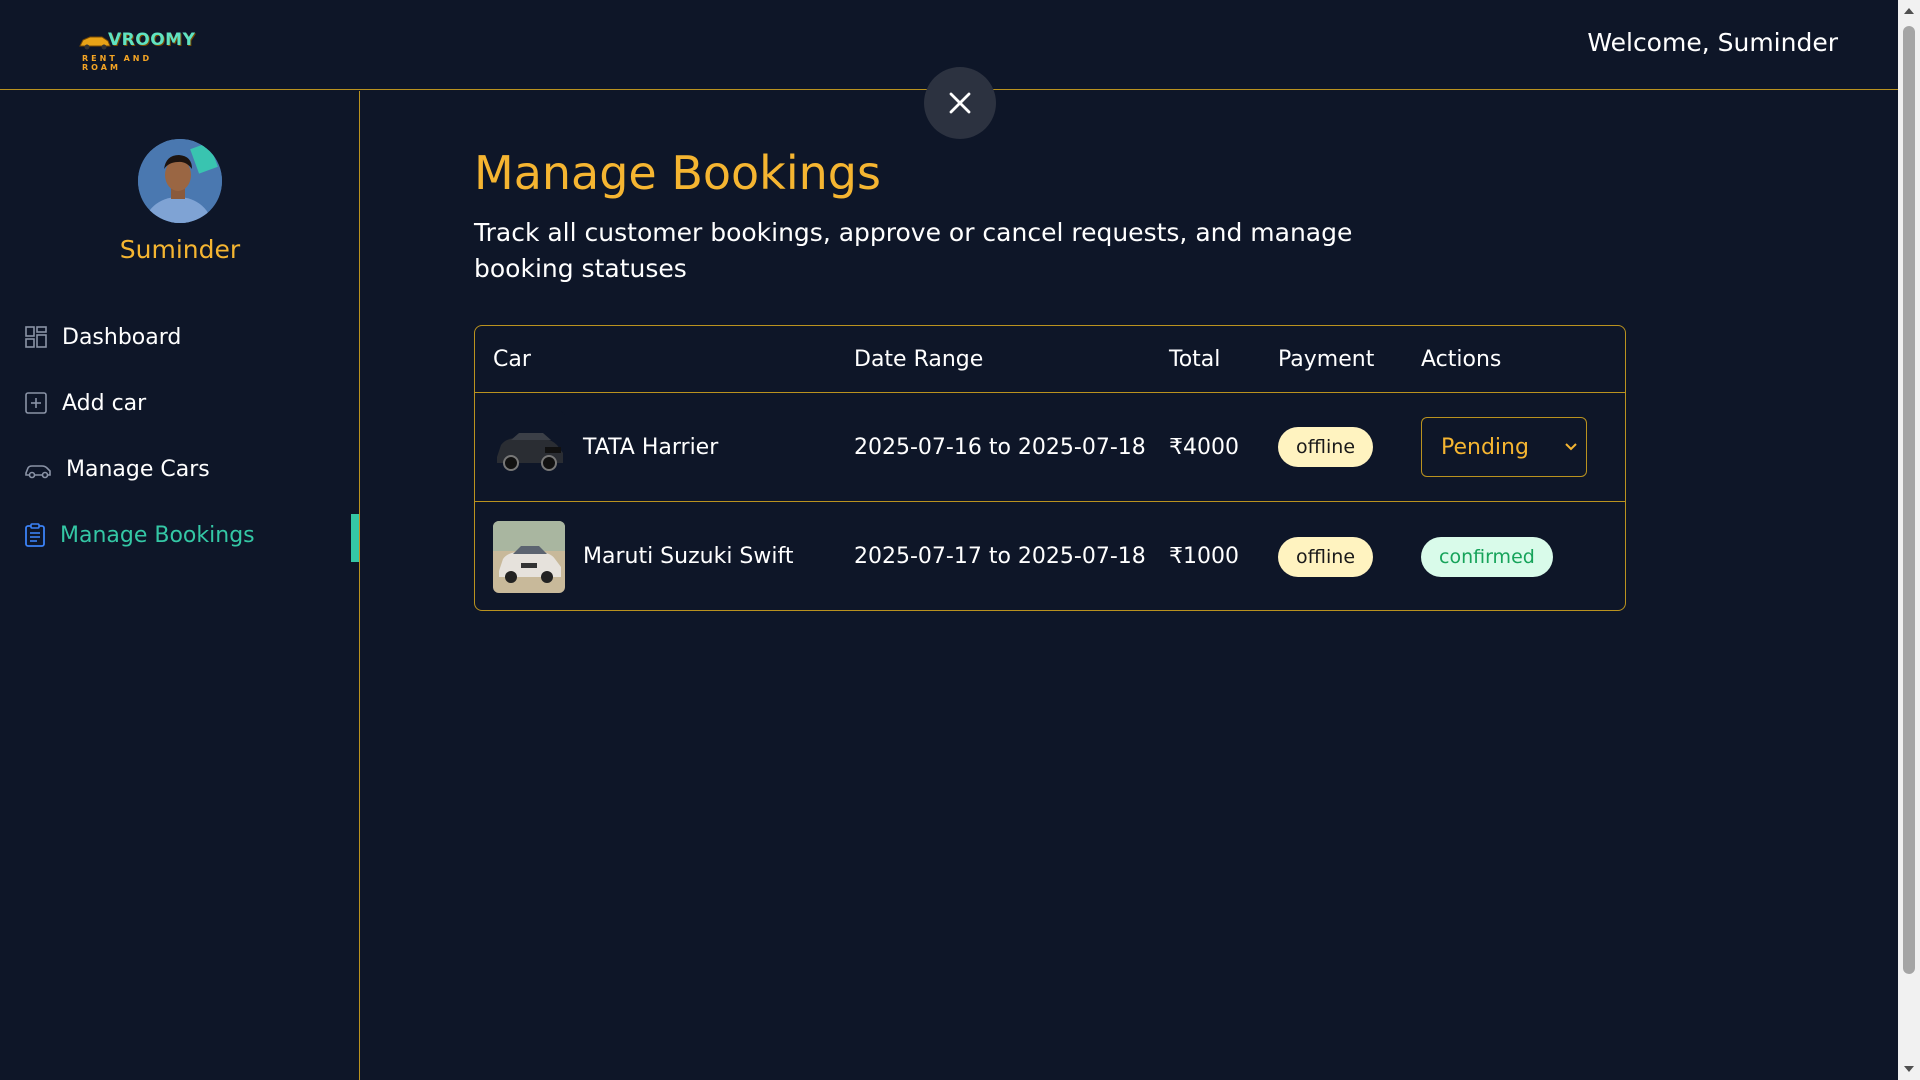 This screenshot has width=1920, height=1080. What do you see at coordinates (1204, 447) in the screenshot?
I see `total-cell: ₹4000` at bounding box center [1204, 447].